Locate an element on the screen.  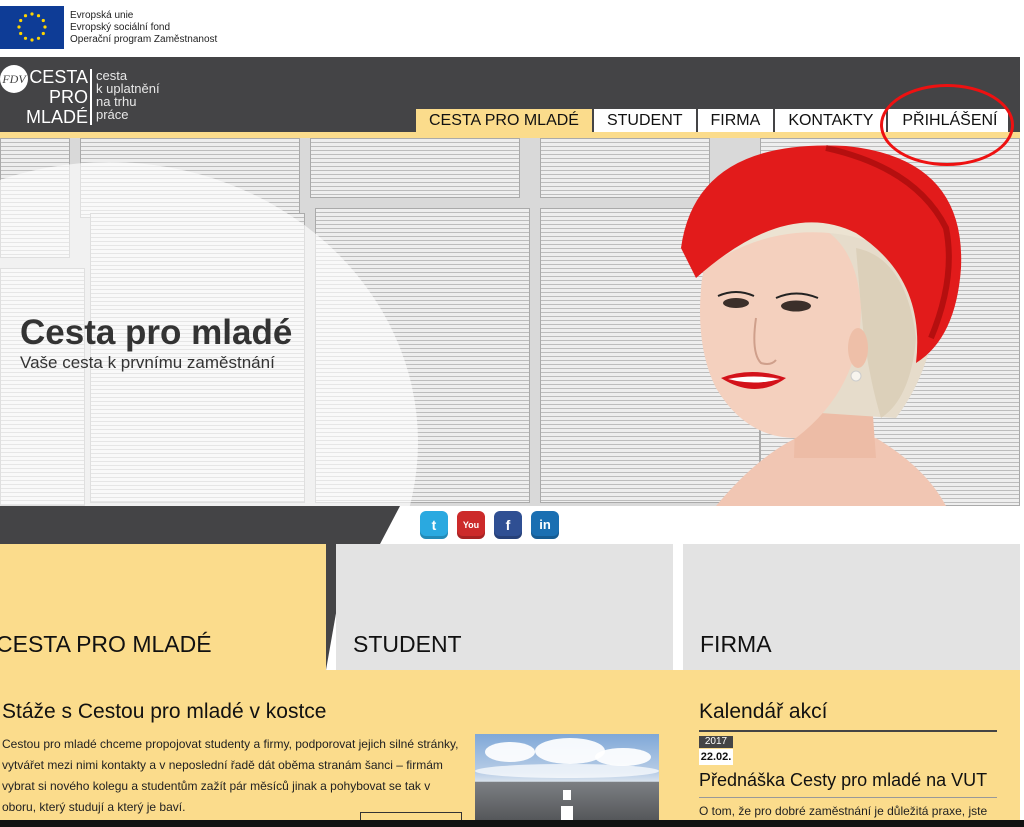
facebook-icon: f is located at coordinates (508, 525).